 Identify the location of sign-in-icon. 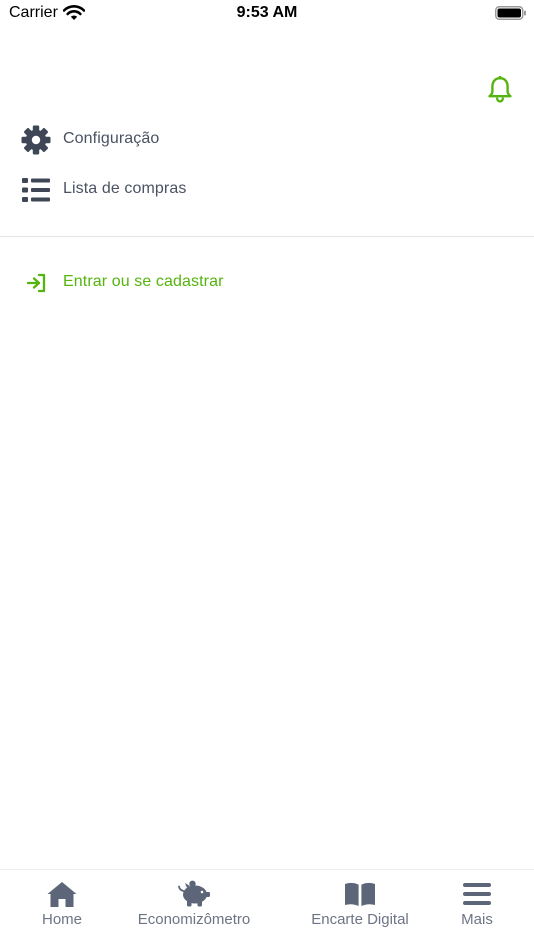
(36, 283).